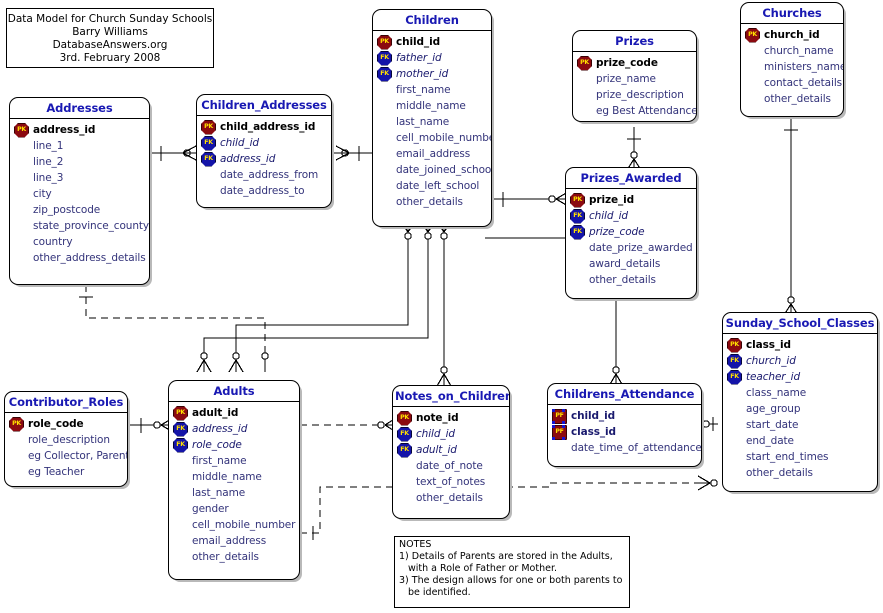 The height and width of the screenshot is (613, 883). Describe the element at coordinates (593, 432) in the screenshot. I see `attribute-name: class_id` at that location.